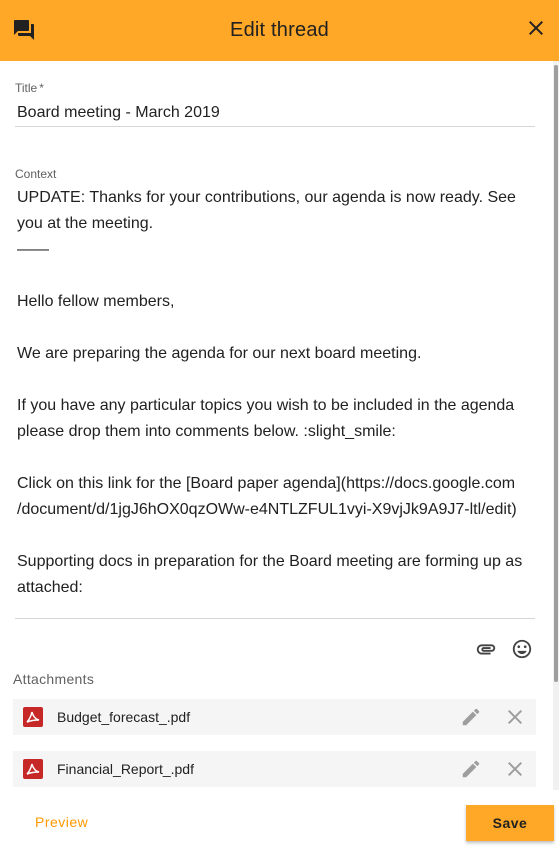 Image resolution: width=559 pixels, height=850 pixels. I want to click on preview-button: Preview, so click(61, 822).